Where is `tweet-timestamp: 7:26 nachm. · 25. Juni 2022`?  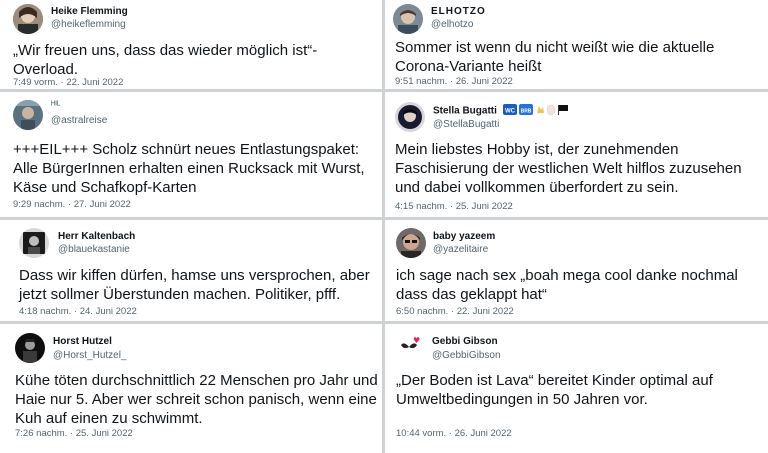 tweet-timestamp: 7:26 nachm. · 25. Juni 2022 is located at coordinates (74, 433).